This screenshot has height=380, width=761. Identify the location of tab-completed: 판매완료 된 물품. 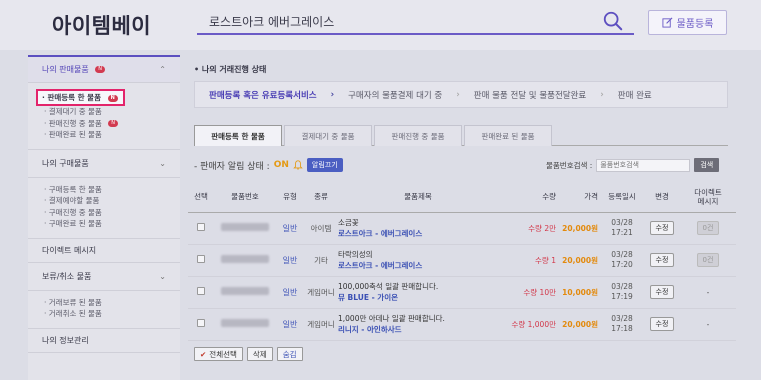
(508, 135).